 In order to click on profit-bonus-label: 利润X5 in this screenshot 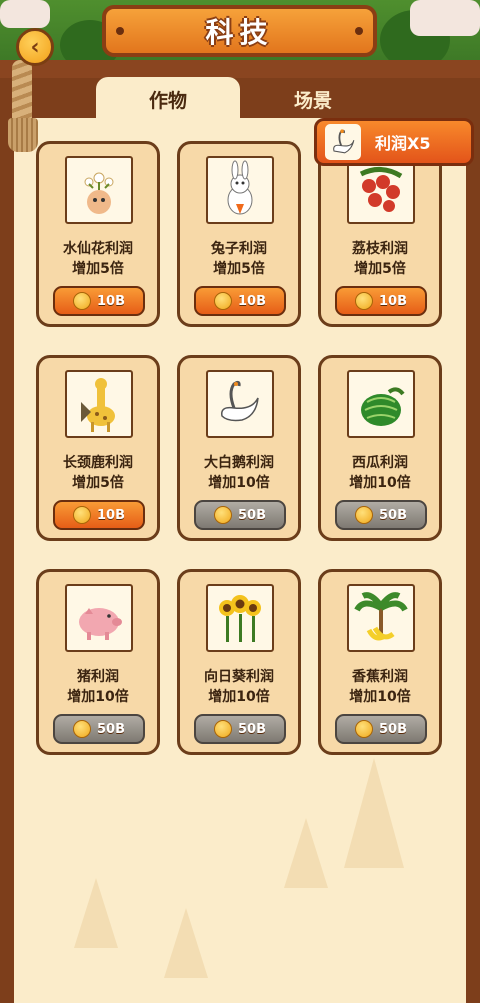, I will do `click(403, 143)`.